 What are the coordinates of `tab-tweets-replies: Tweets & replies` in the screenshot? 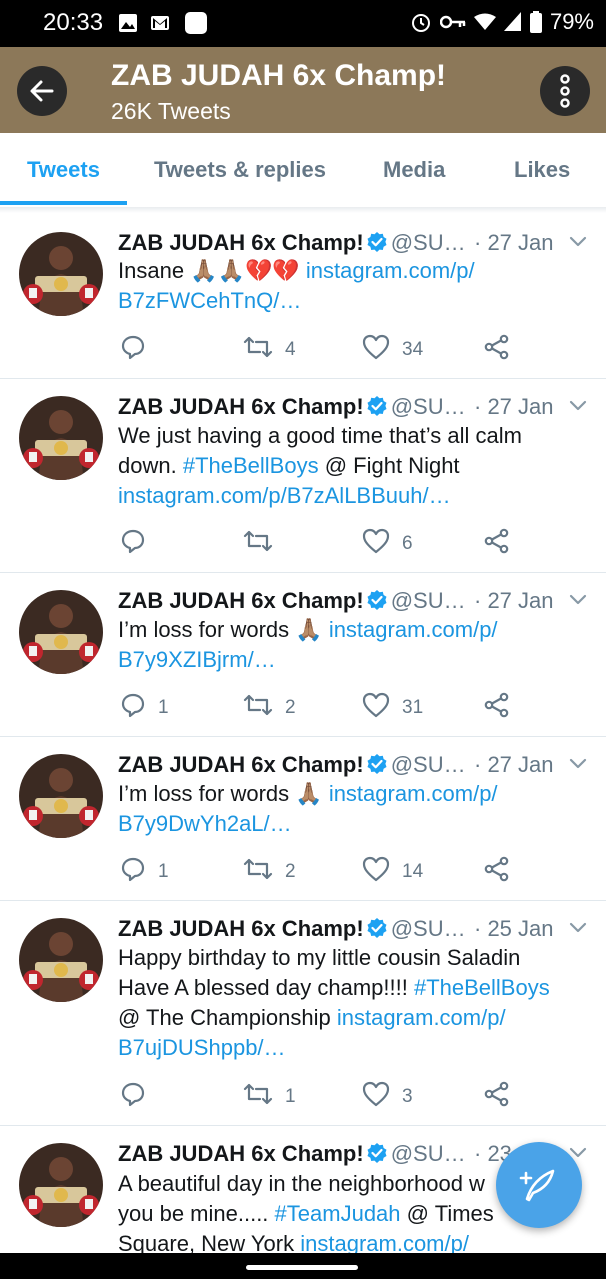 It's located at (240, 170).